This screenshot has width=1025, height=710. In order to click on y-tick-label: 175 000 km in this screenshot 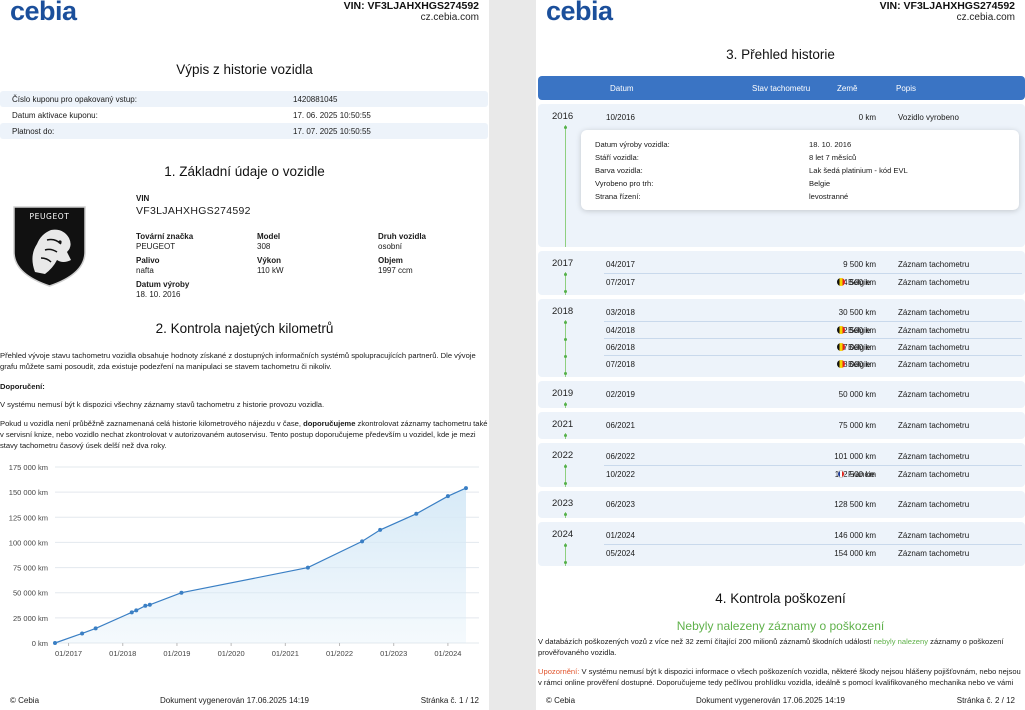, I will do `click(28, 467)`.